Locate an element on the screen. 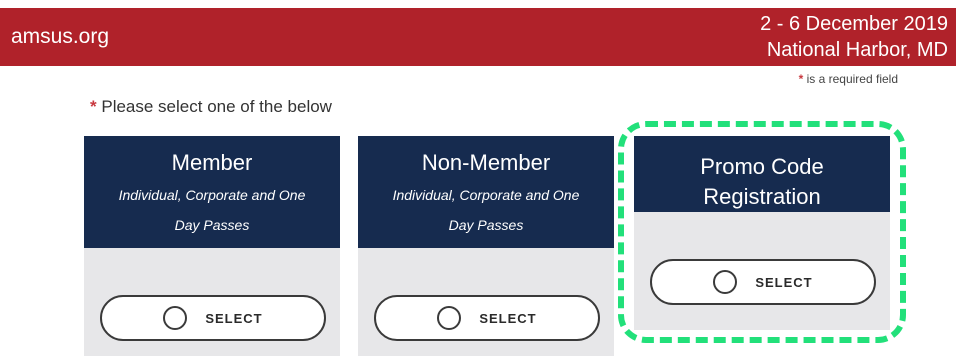  required-field-note: * is a required field is located at coordinates (848, 79).